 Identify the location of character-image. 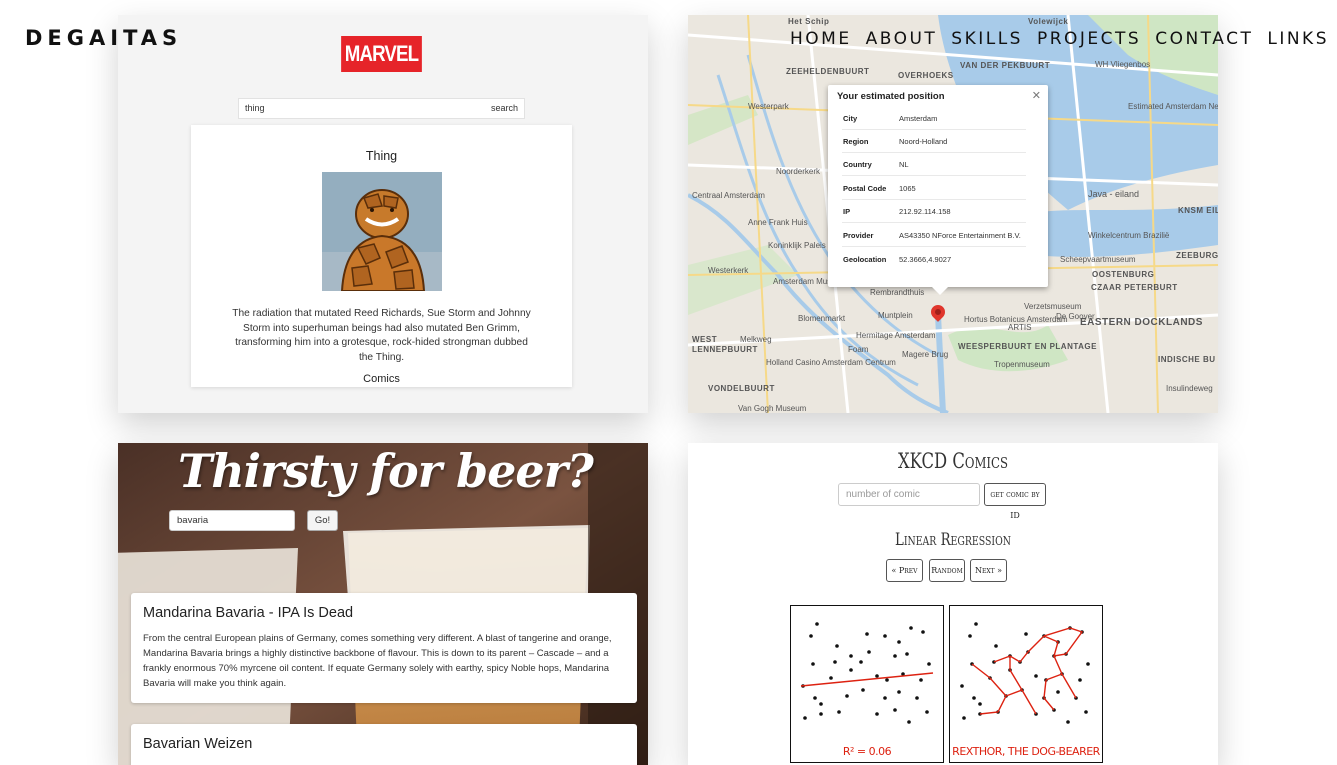
(382, 231).